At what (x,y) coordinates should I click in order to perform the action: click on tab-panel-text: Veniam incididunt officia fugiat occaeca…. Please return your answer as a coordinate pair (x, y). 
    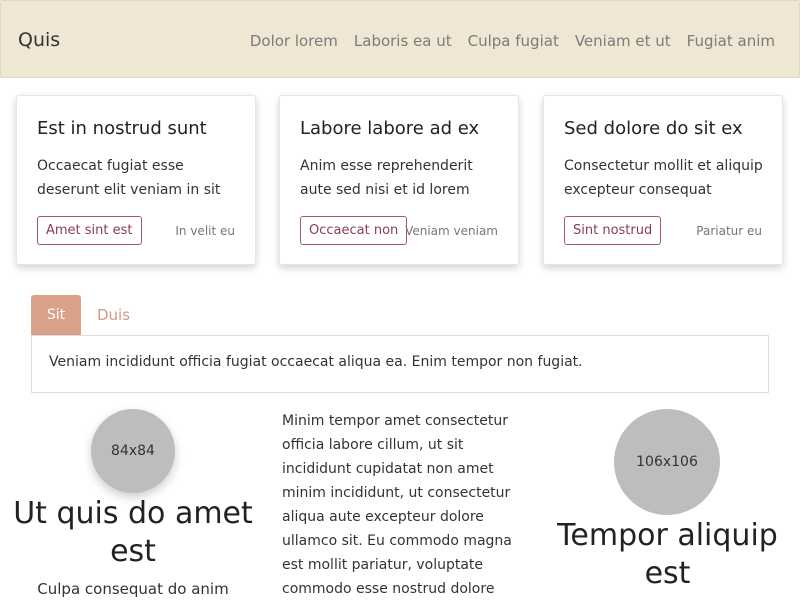
    Looking at the image, I should click on (316, 362).